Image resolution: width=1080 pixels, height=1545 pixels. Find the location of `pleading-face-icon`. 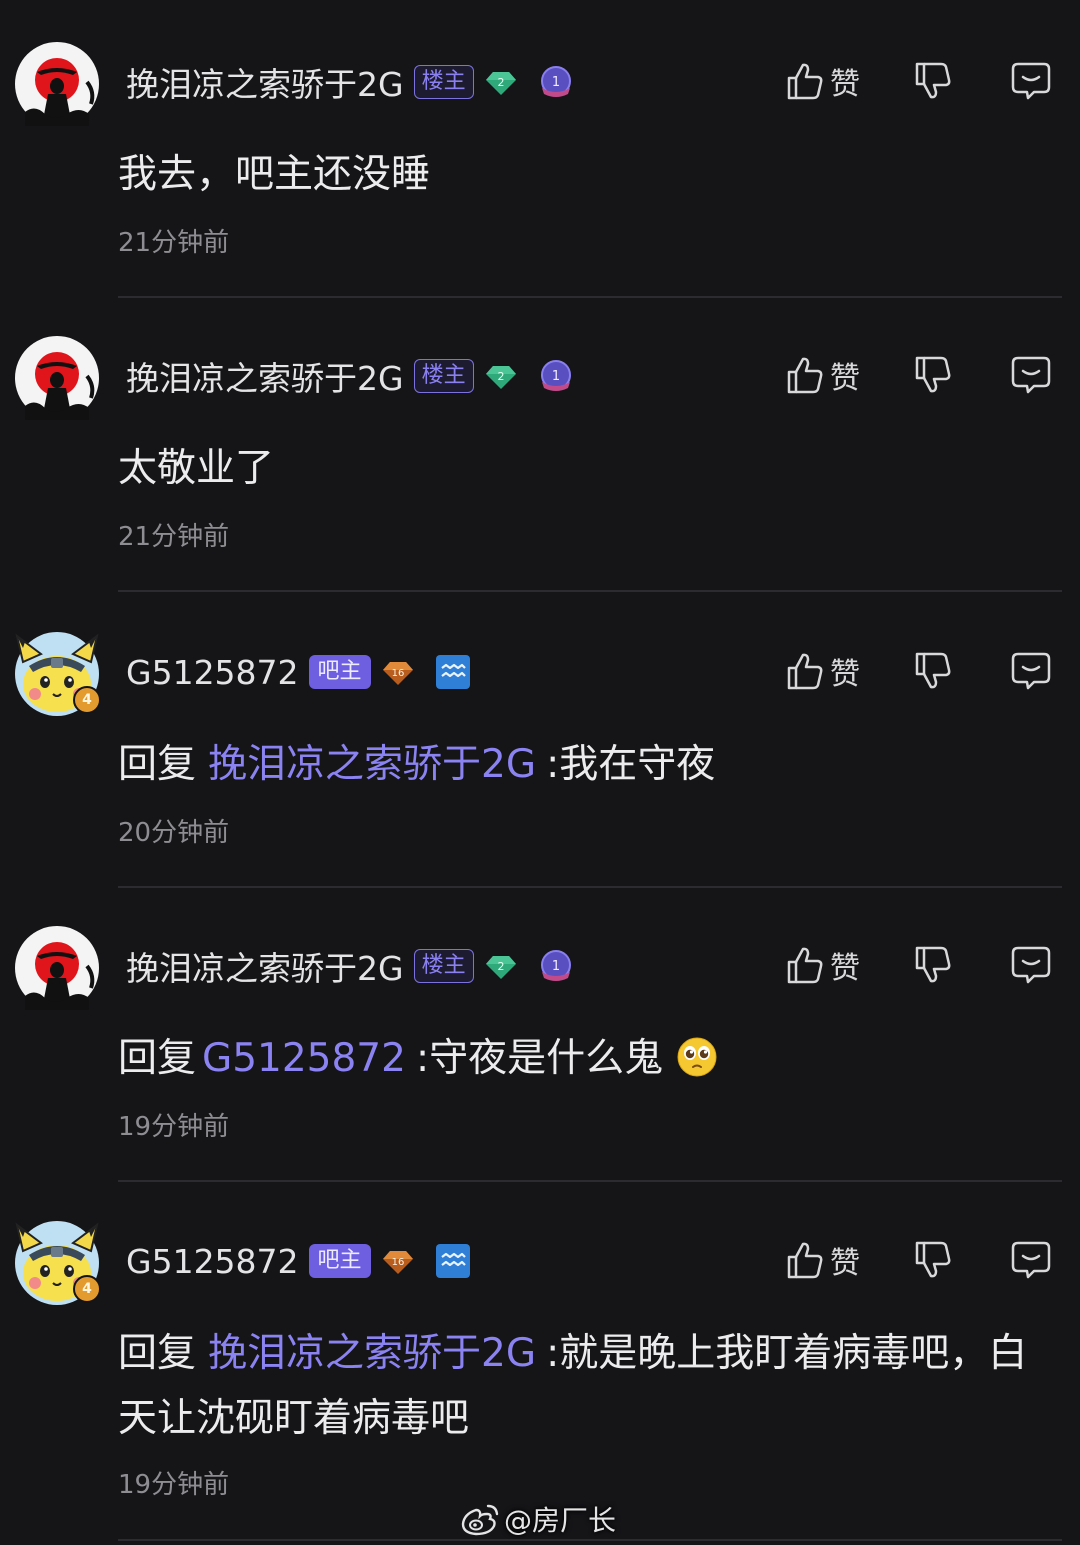

pleading-face-icon is located at coordinates (697, 1054).